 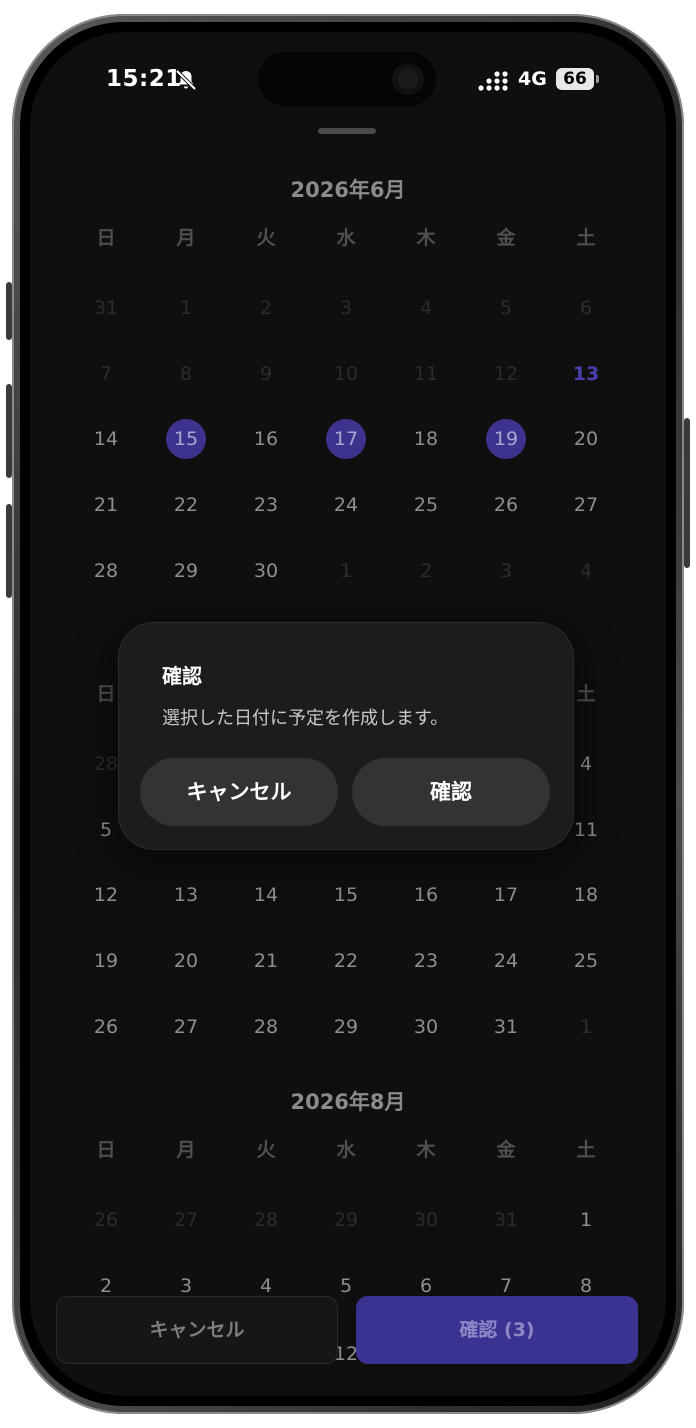 I want to click on calendar-day: 6, so click(x=586, y=308).